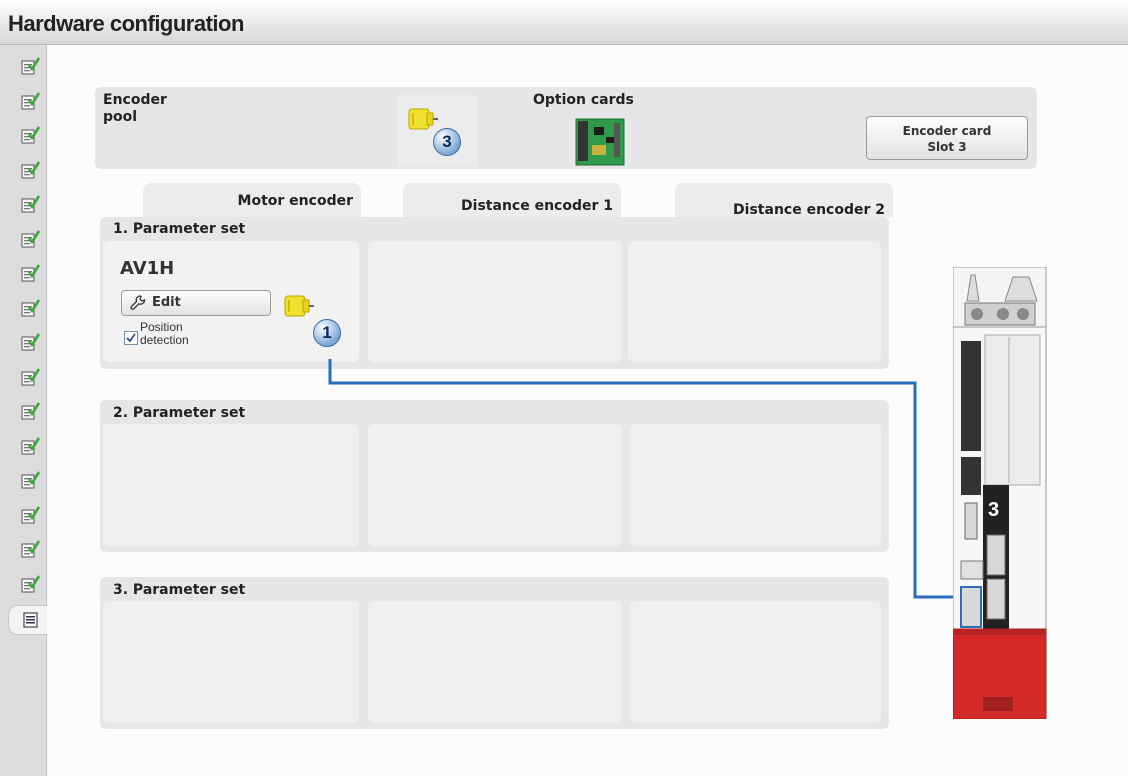  Describe the element at coordinates (994, 510) in the screenshot. I see `device-slot-number: 3` at that location.